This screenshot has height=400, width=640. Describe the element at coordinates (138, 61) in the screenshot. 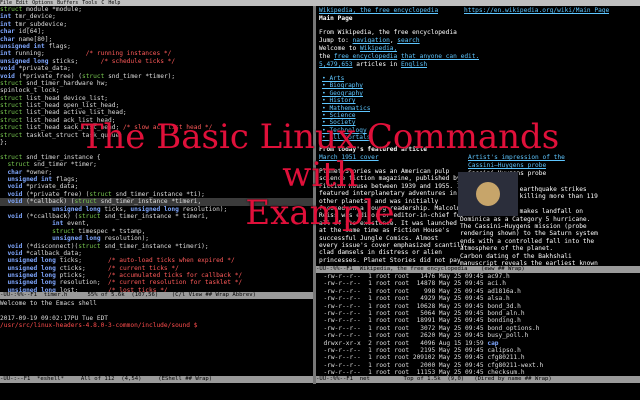

I see `code-token: /* schedule ticks */` at that location.